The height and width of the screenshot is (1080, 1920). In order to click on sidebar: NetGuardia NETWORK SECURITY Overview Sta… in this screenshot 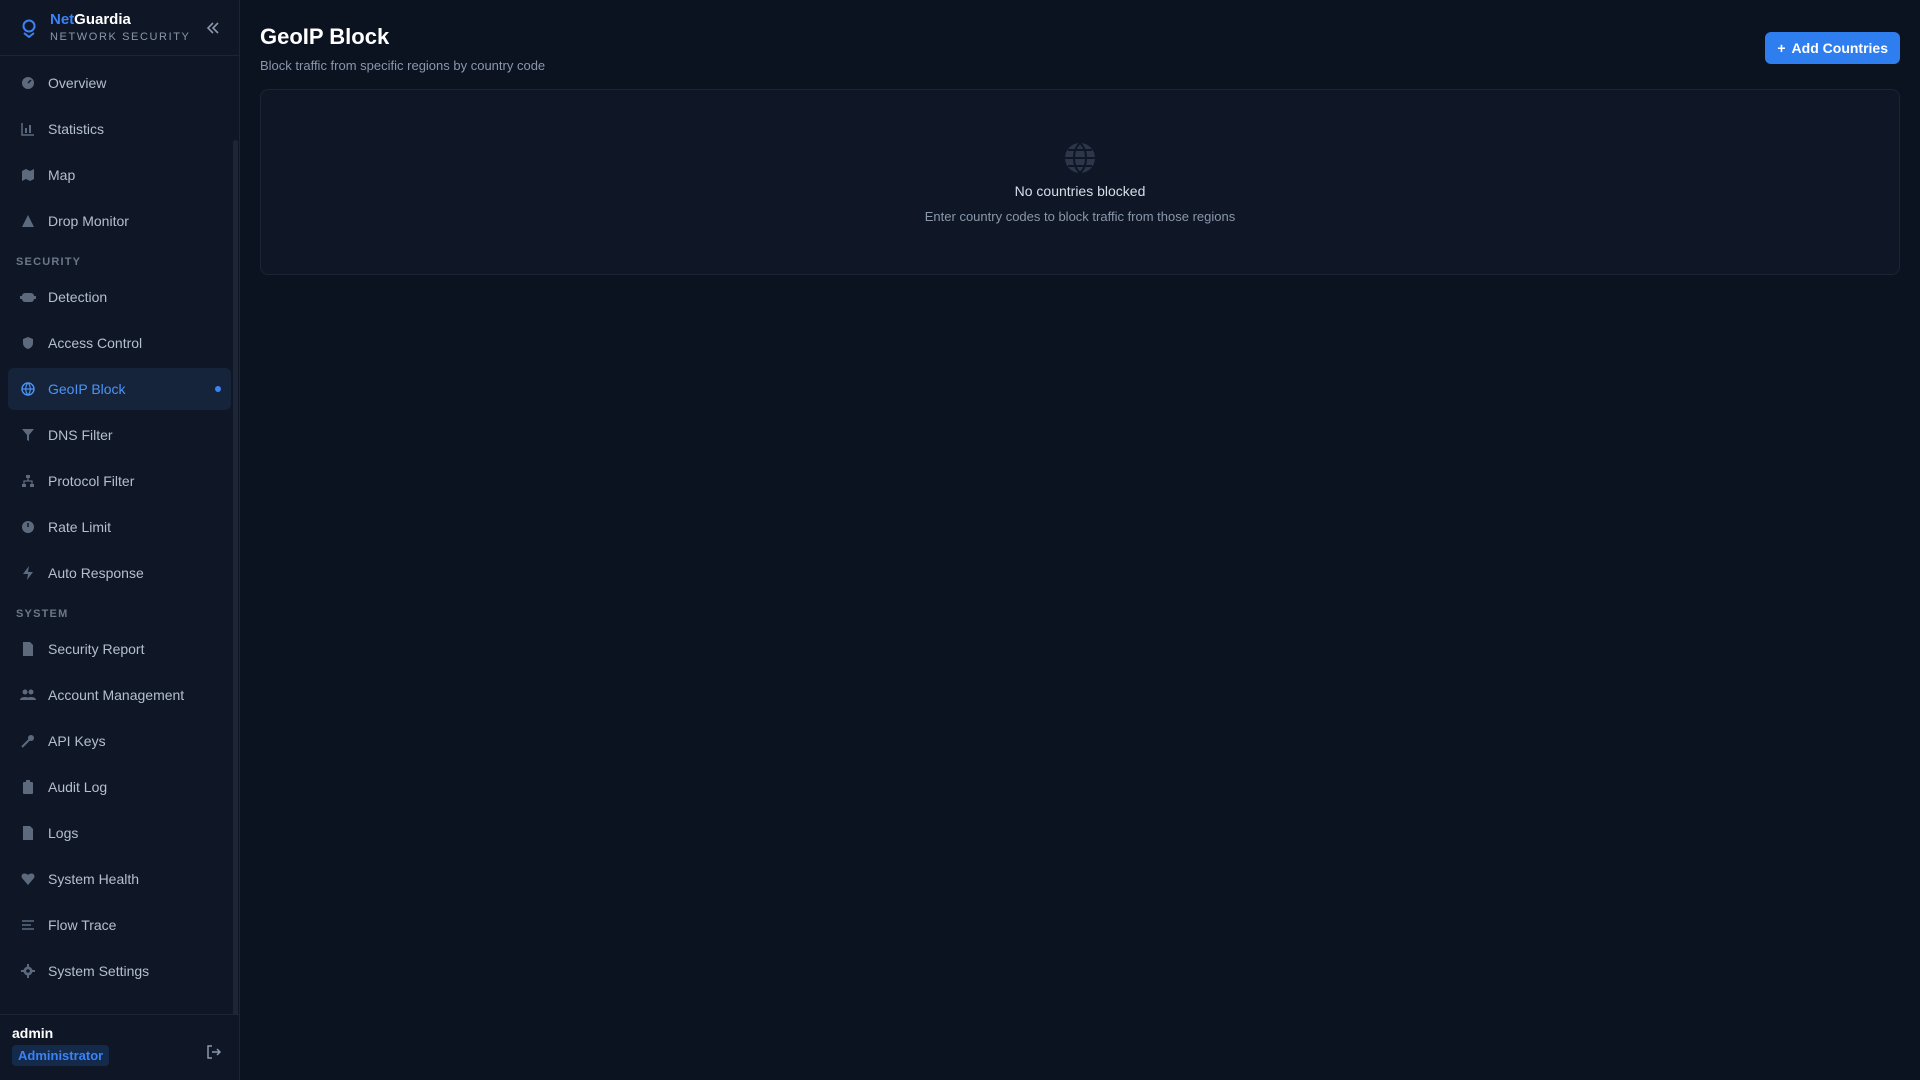, I will do `click(120, 540)`.